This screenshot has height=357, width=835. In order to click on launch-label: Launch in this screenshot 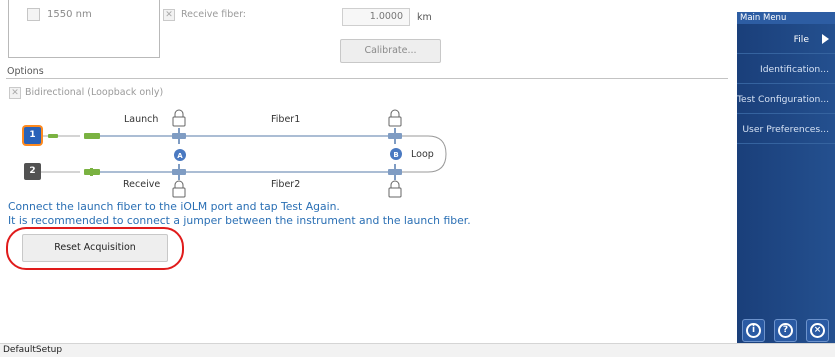, I will do `click(141, 119)`.